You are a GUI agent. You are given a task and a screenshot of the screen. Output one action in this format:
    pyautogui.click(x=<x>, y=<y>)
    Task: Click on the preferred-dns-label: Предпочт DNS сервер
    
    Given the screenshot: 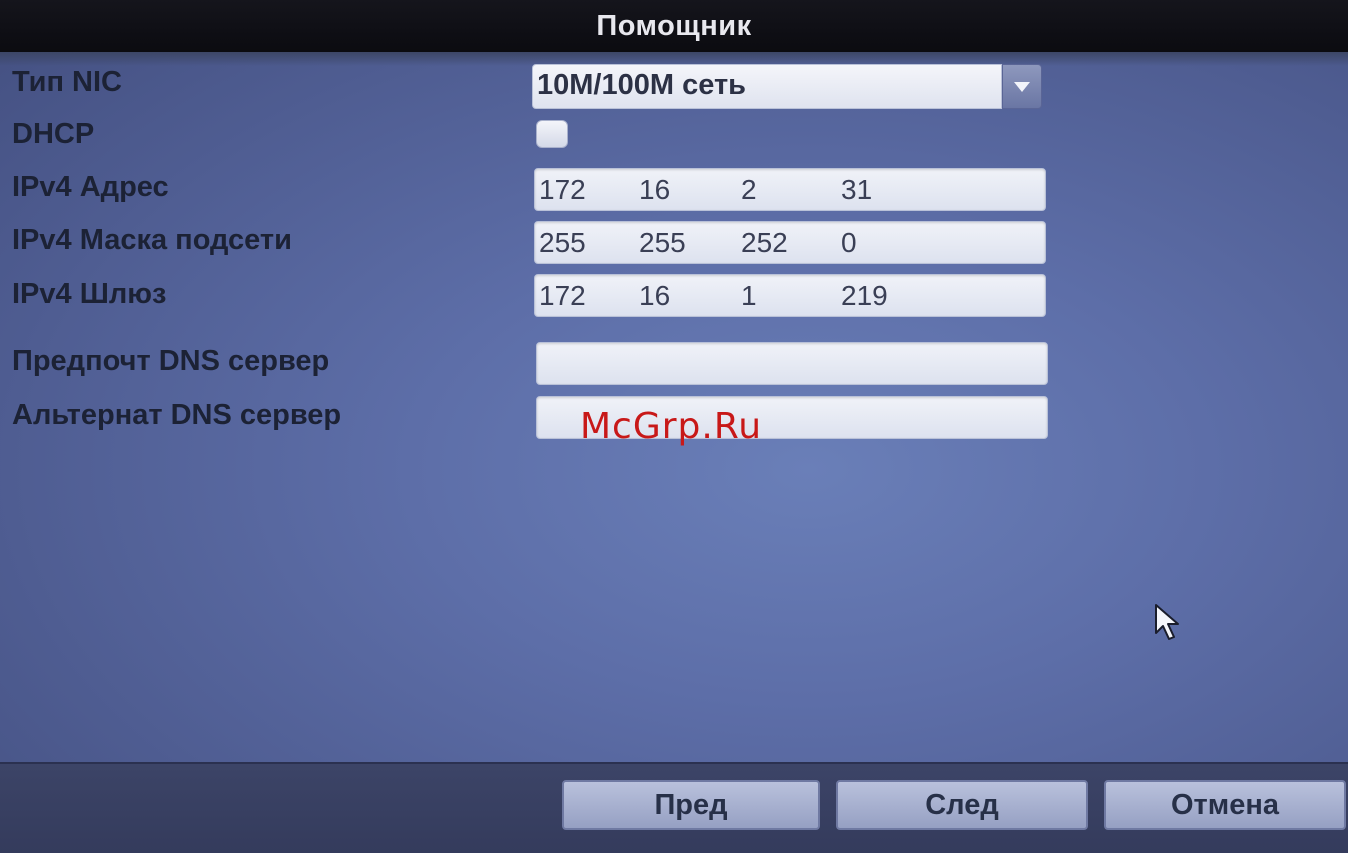 What is the action you would take?
    pyautogui.click(x=171, y=361)
    